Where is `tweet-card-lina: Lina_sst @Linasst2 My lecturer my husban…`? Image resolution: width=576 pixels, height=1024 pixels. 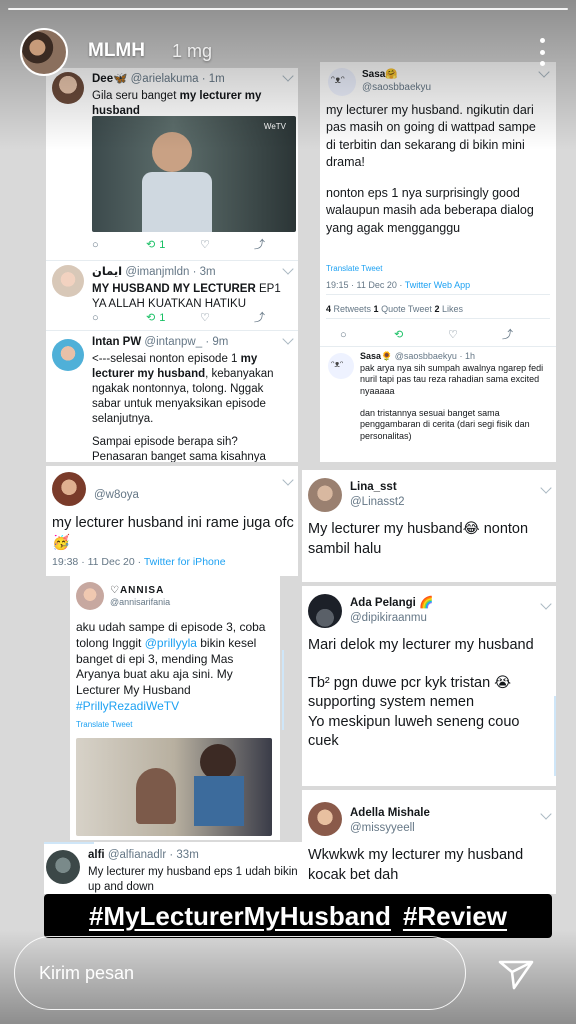
tweet-card-lina: Lina_sst @Linasst2 My lecturer my husban… is located at coordinates (429, 526).